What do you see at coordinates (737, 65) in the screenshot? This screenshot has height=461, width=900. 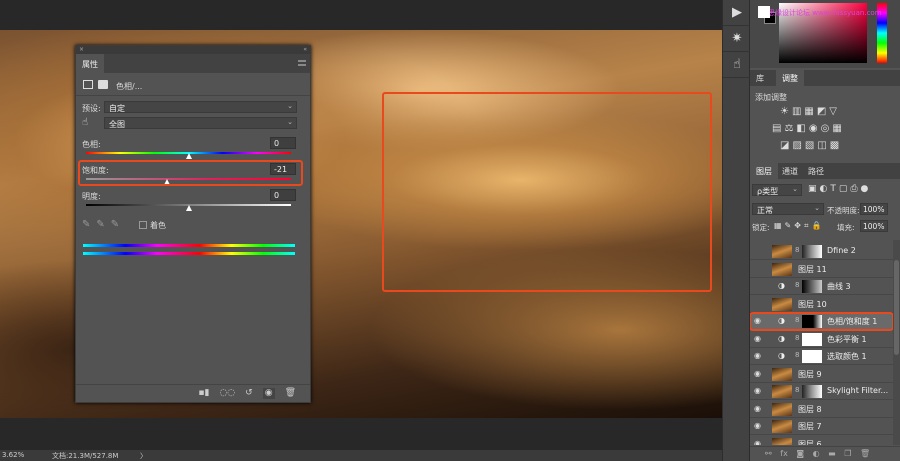 I see `hand-icon: ☝` at bounding box center [737, 65].